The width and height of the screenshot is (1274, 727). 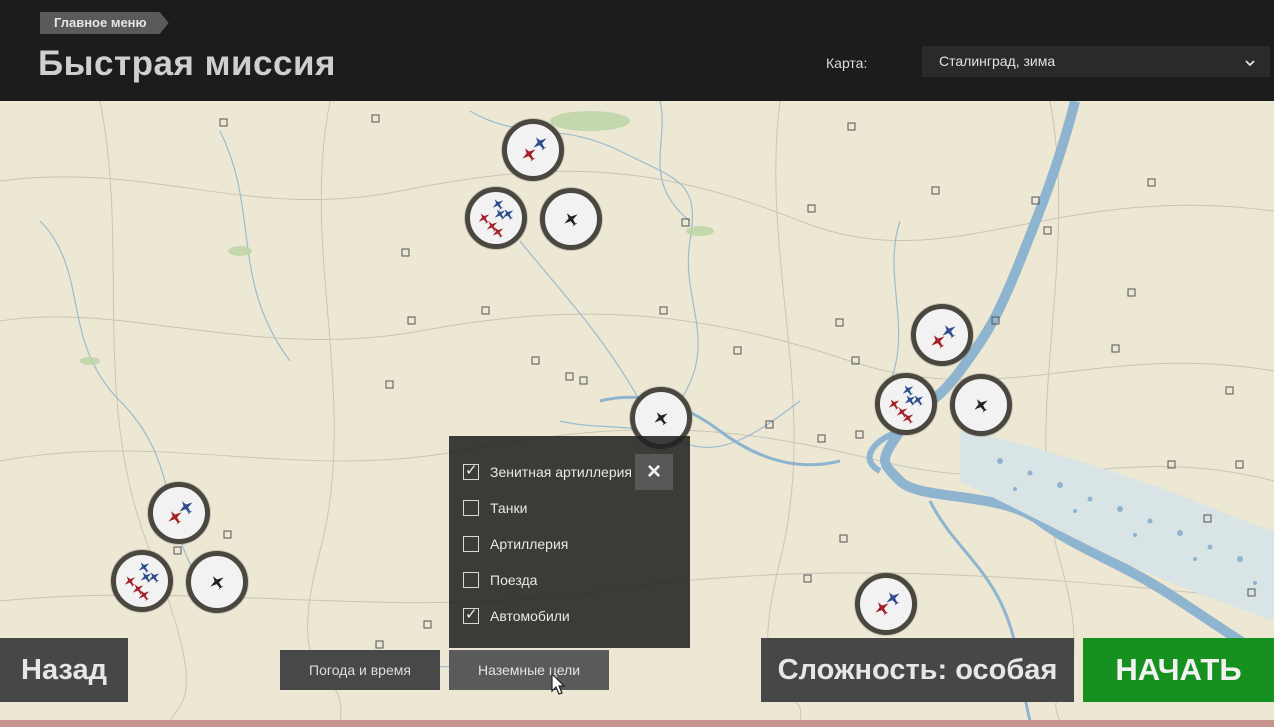 What do you see at coordinates (637, 723) in the screenshot?
I see `bottom-strip` at bounding box center [637, 723].